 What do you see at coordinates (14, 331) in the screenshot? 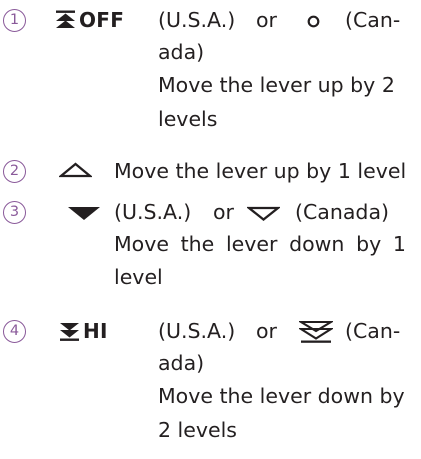
I see `item-number: 4` at bounding box center [14, 331].